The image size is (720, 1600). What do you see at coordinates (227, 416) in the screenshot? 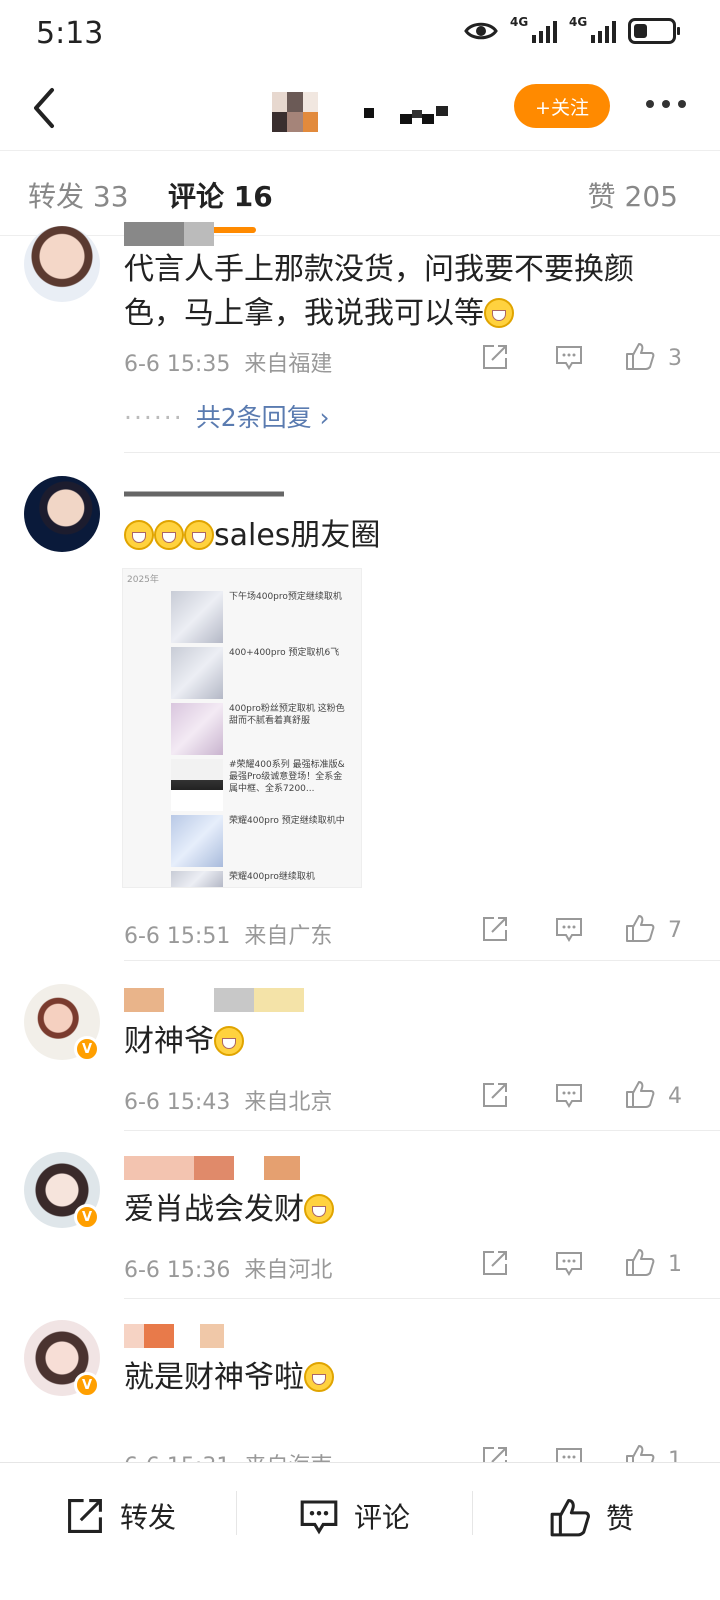
I see `view-replies-link: ······ 共2条回复 ›` at bounding box center [227, 416].